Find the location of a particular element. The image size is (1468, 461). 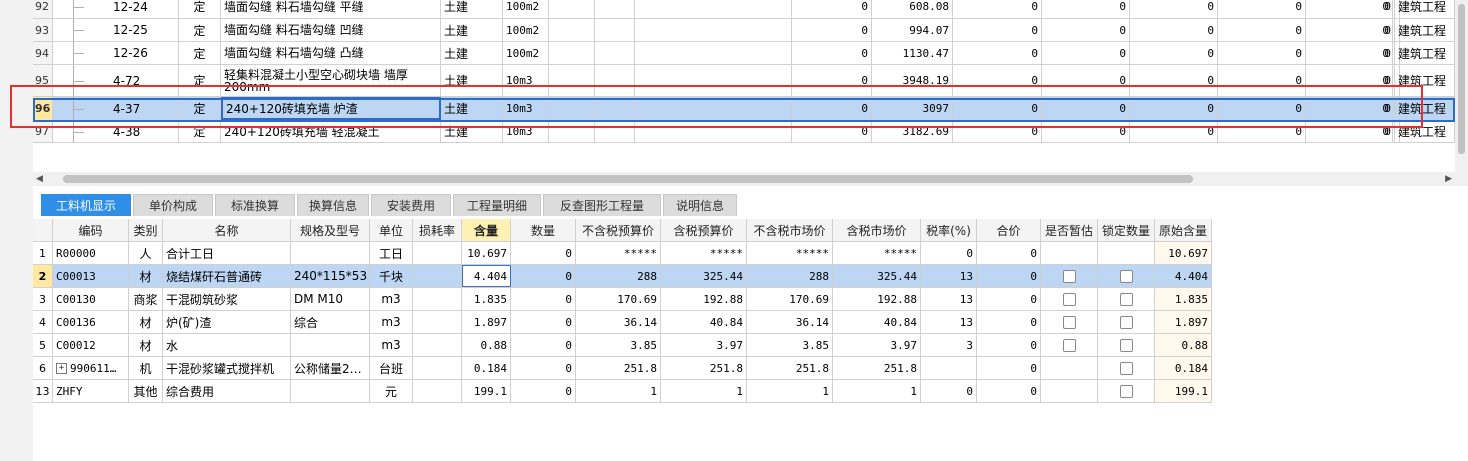

quota-cell-major: 土建 is located at coordinates (472, 30).